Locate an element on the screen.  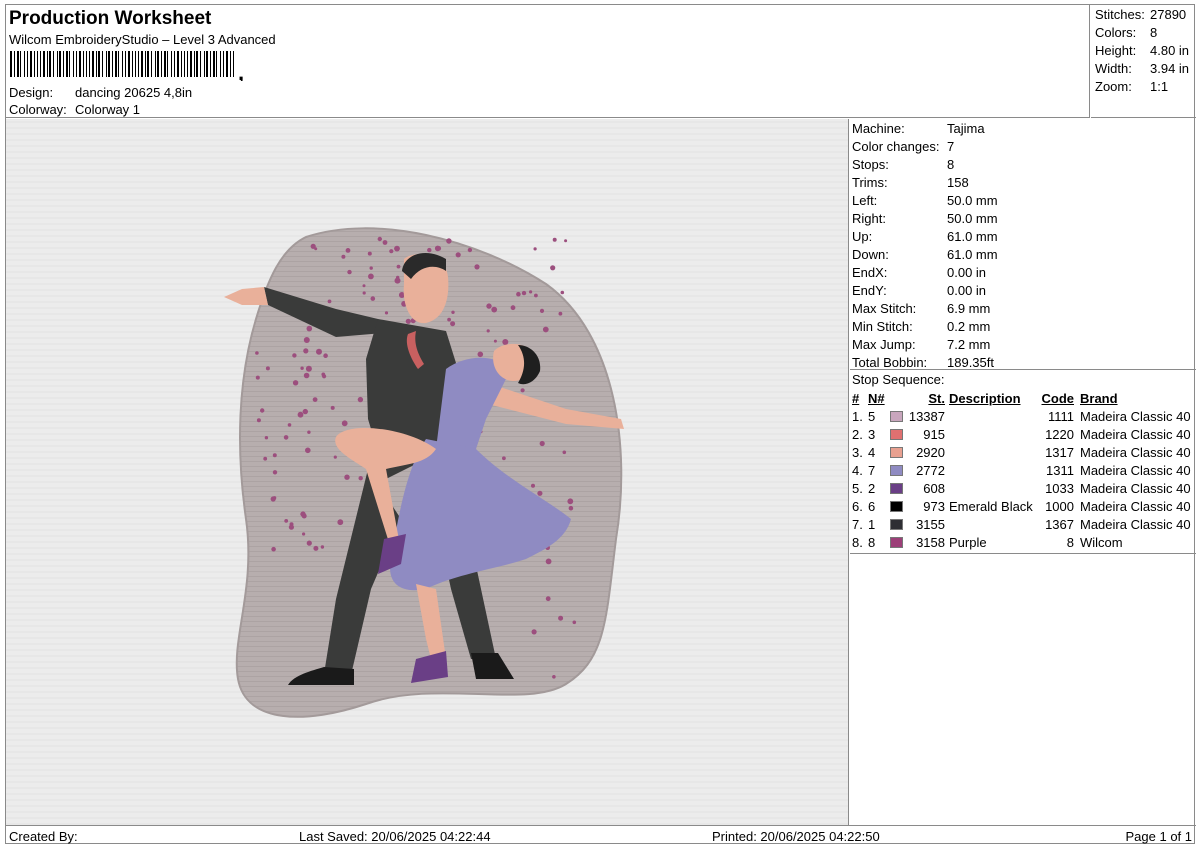
machine-info-row: Max Jump: 7.2 mm is located at coordinates (921, 344).